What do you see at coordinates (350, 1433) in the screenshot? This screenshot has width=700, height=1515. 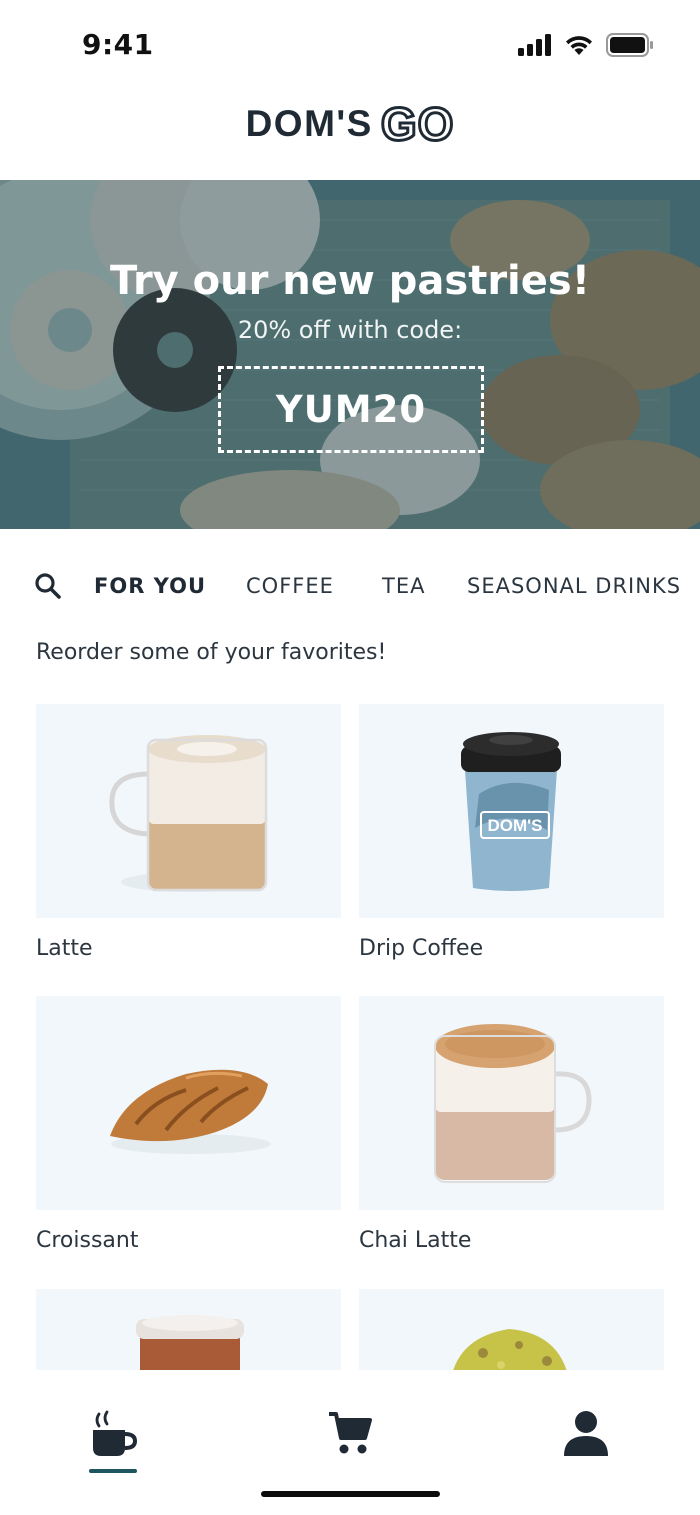 I see `cart-icon` at bounding box center [350, 1433].